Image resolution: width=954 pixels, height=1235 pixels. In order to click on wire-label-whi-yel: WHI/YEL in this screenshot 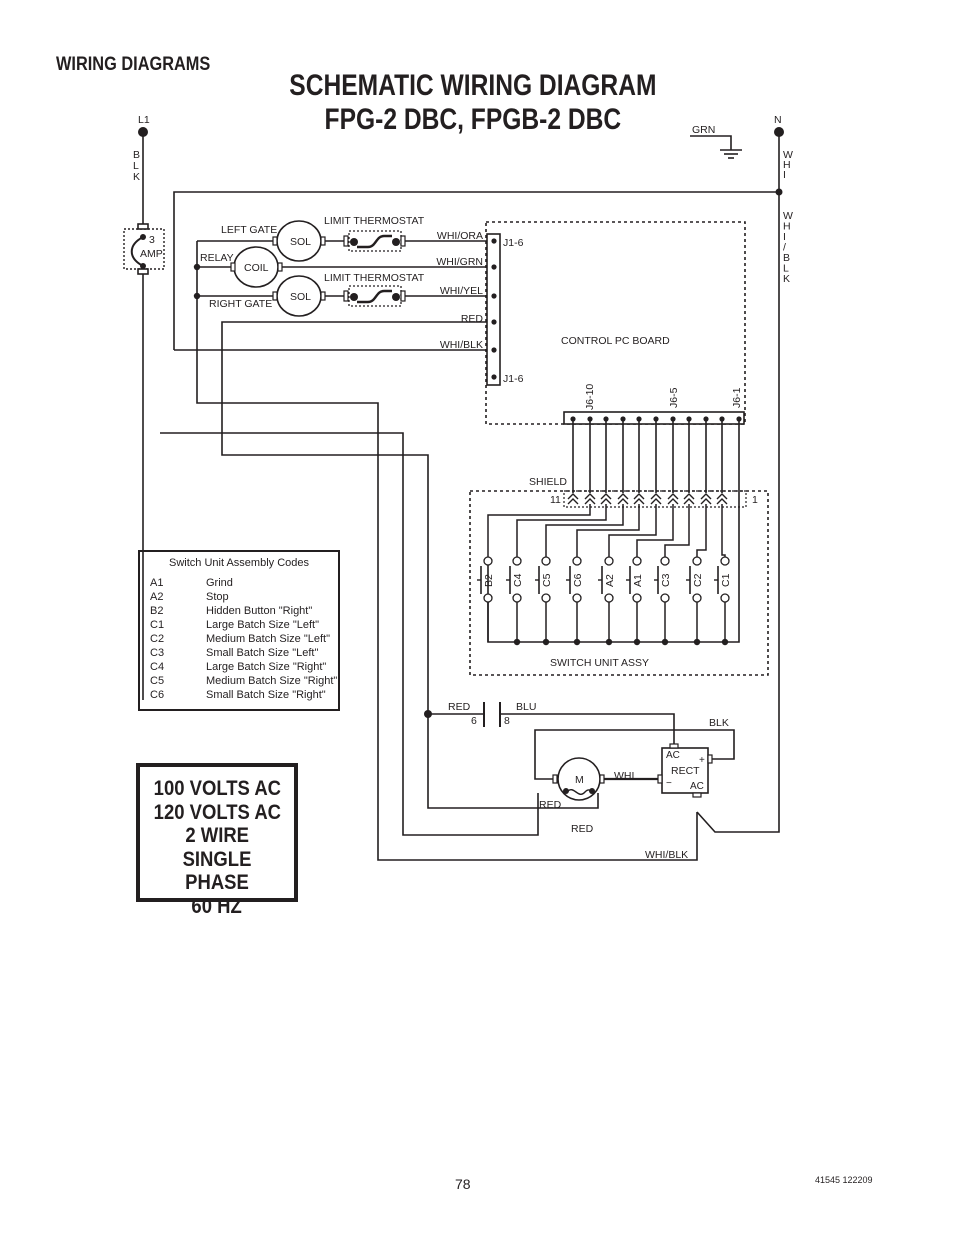, I will do `click(461, 291)`.